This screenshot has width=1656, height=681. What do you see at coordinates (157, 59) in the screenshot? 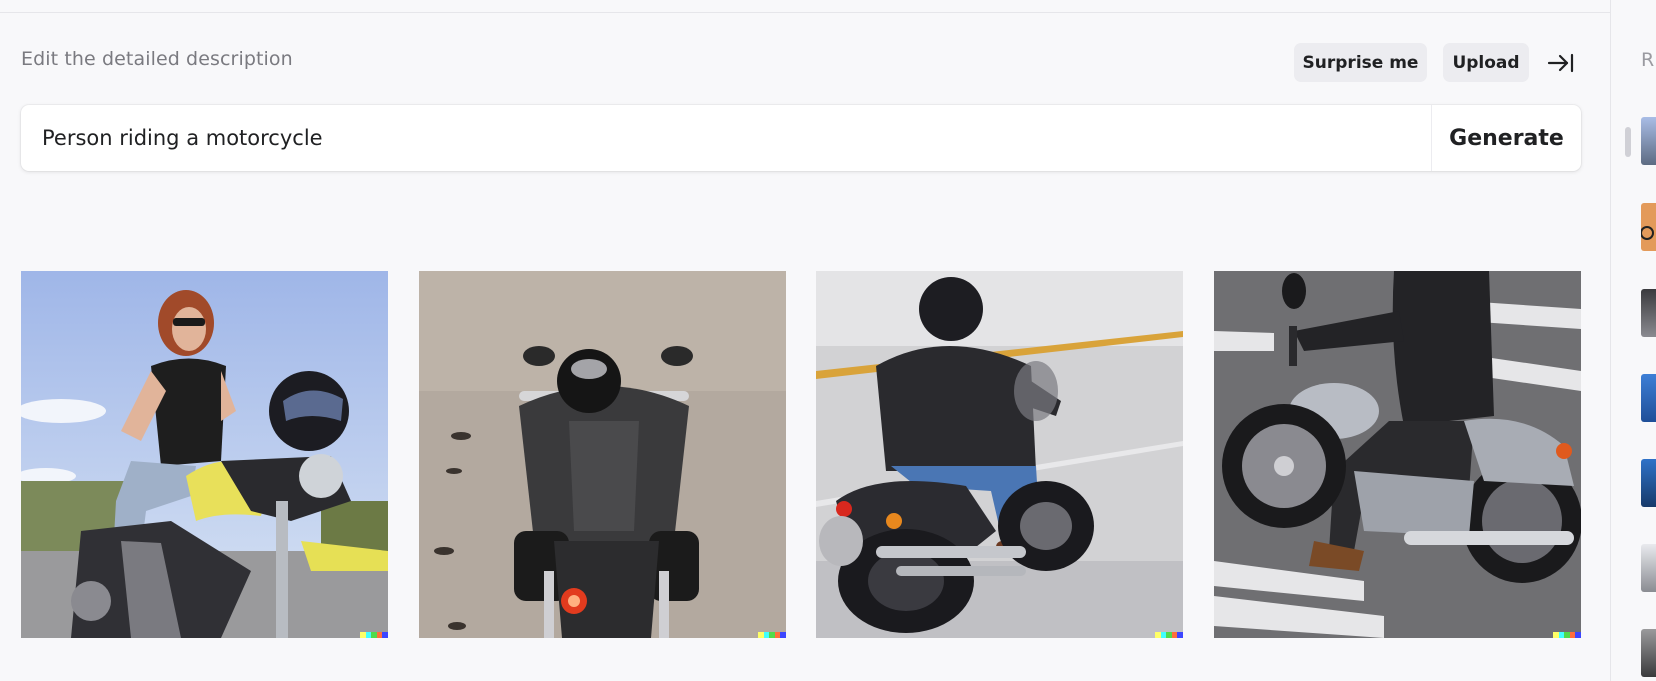
I see `description-label: Edit the detailed description` at bounding box center [157, 59].